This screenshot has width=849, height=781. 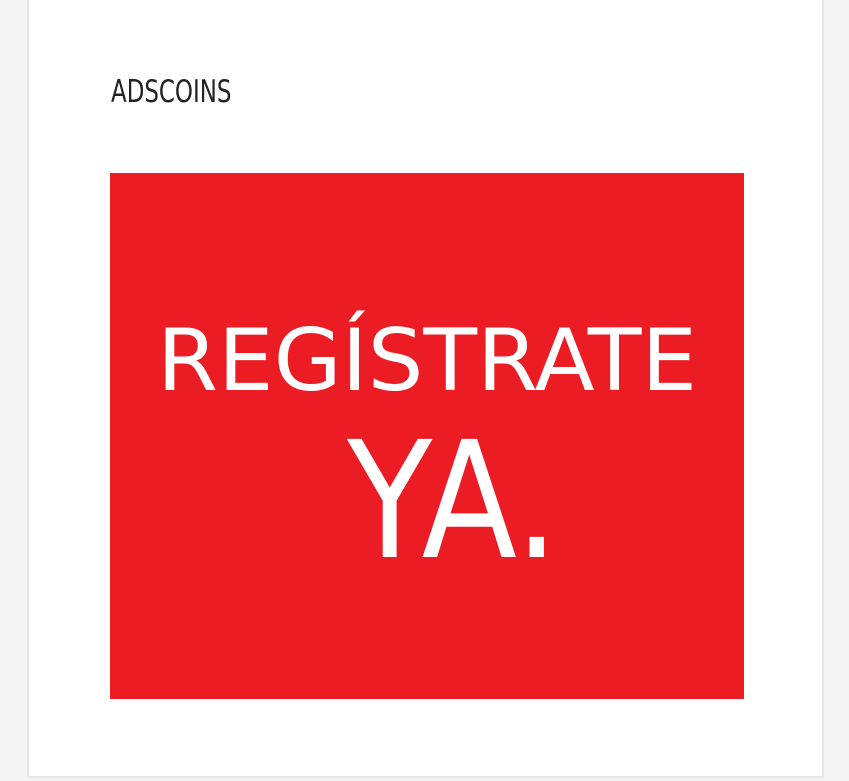 I want to click on banner-line-now: YA., so click(x=452, y=502).